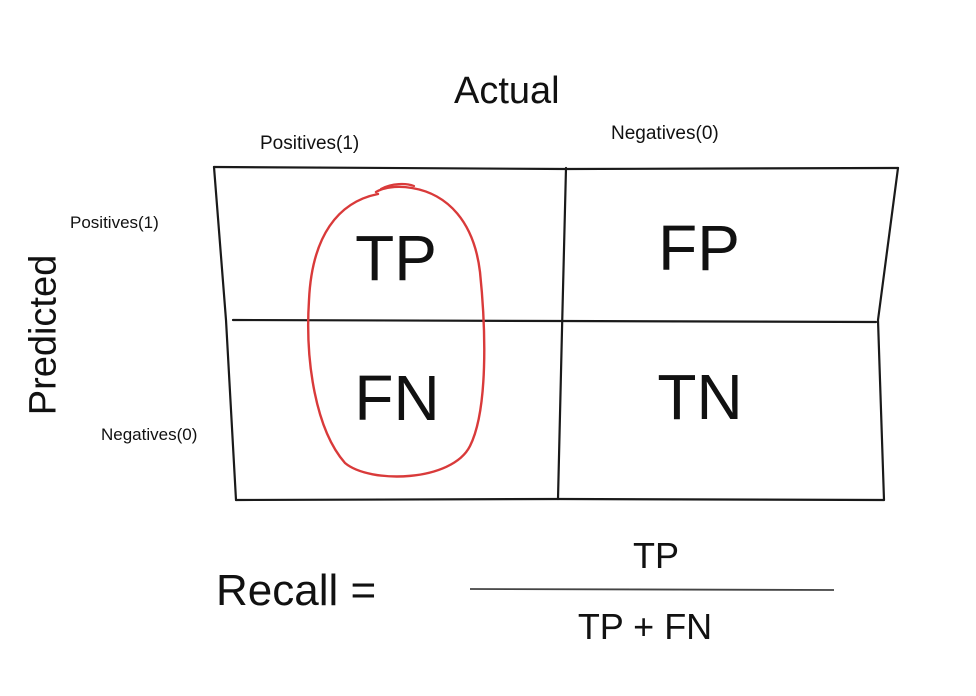 This screenshot has height=696, width=976. What do you see at coordinates (149, 434) in the screenshot?
I see `row-header-negatives: Negatives(0)` at bounding box center [149, 434].